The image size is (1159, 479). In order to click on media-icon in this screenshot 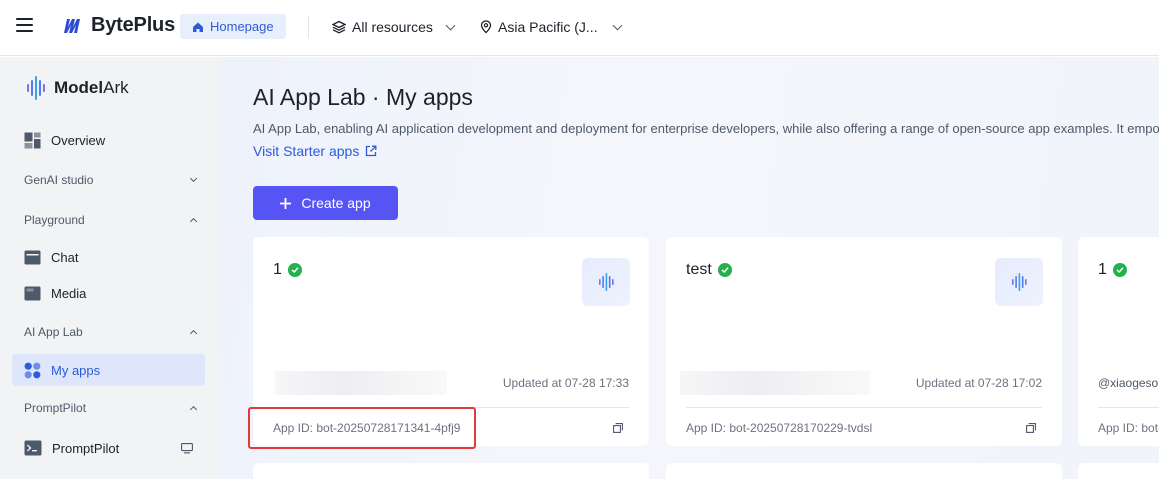, I will do `click(32, 293)`.